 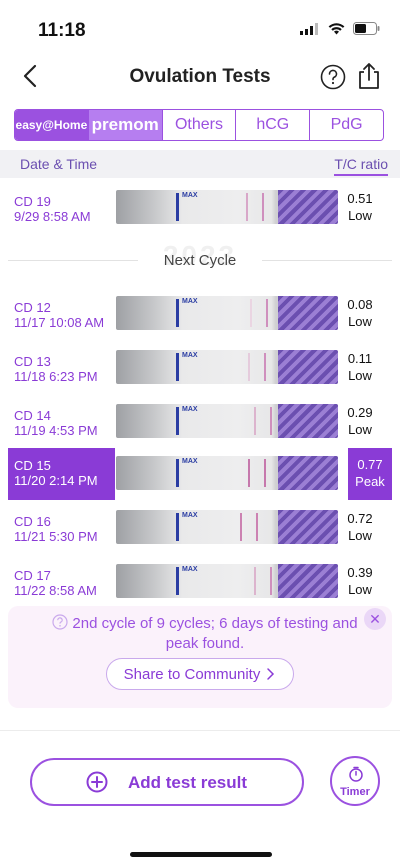 I want to click on status-bar: 11:18, so click(x=200, y=25).